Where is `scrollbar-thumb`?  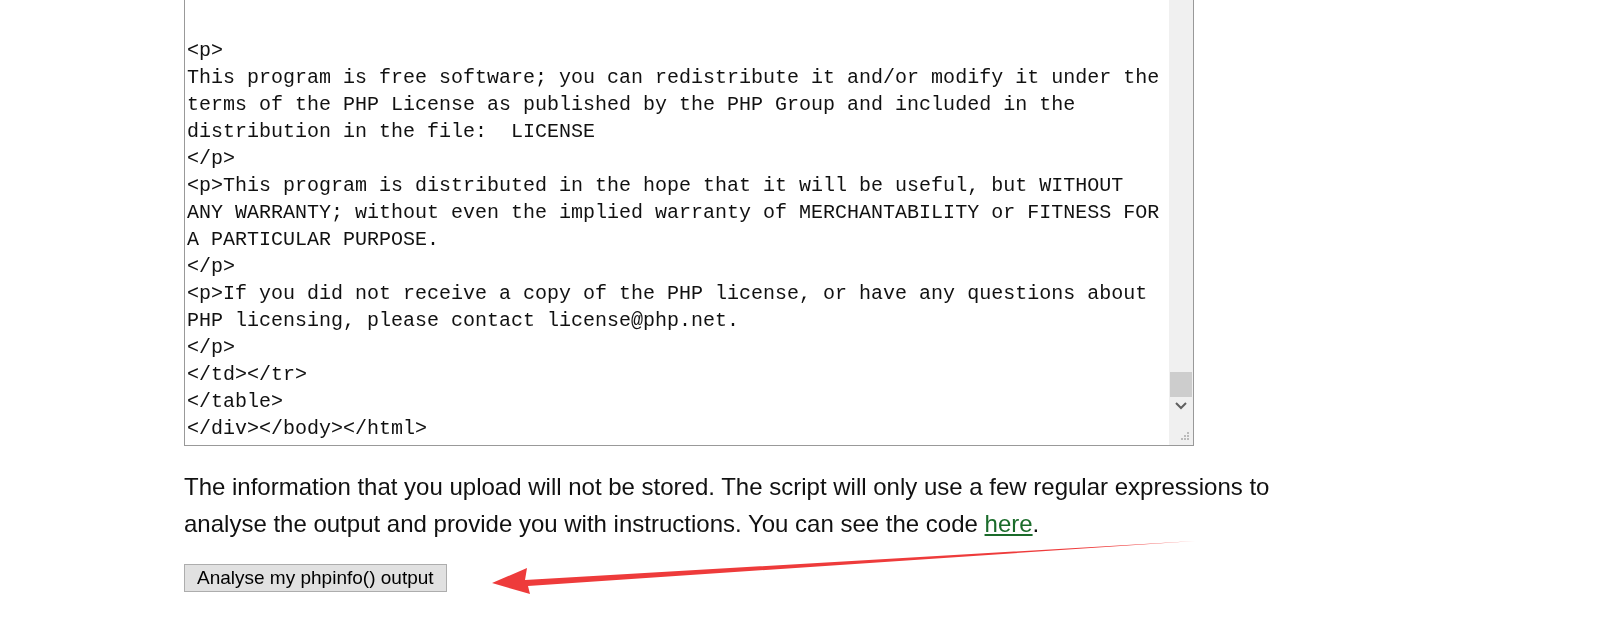 scrollbar-thumb is located at coordinates (1181, 384).